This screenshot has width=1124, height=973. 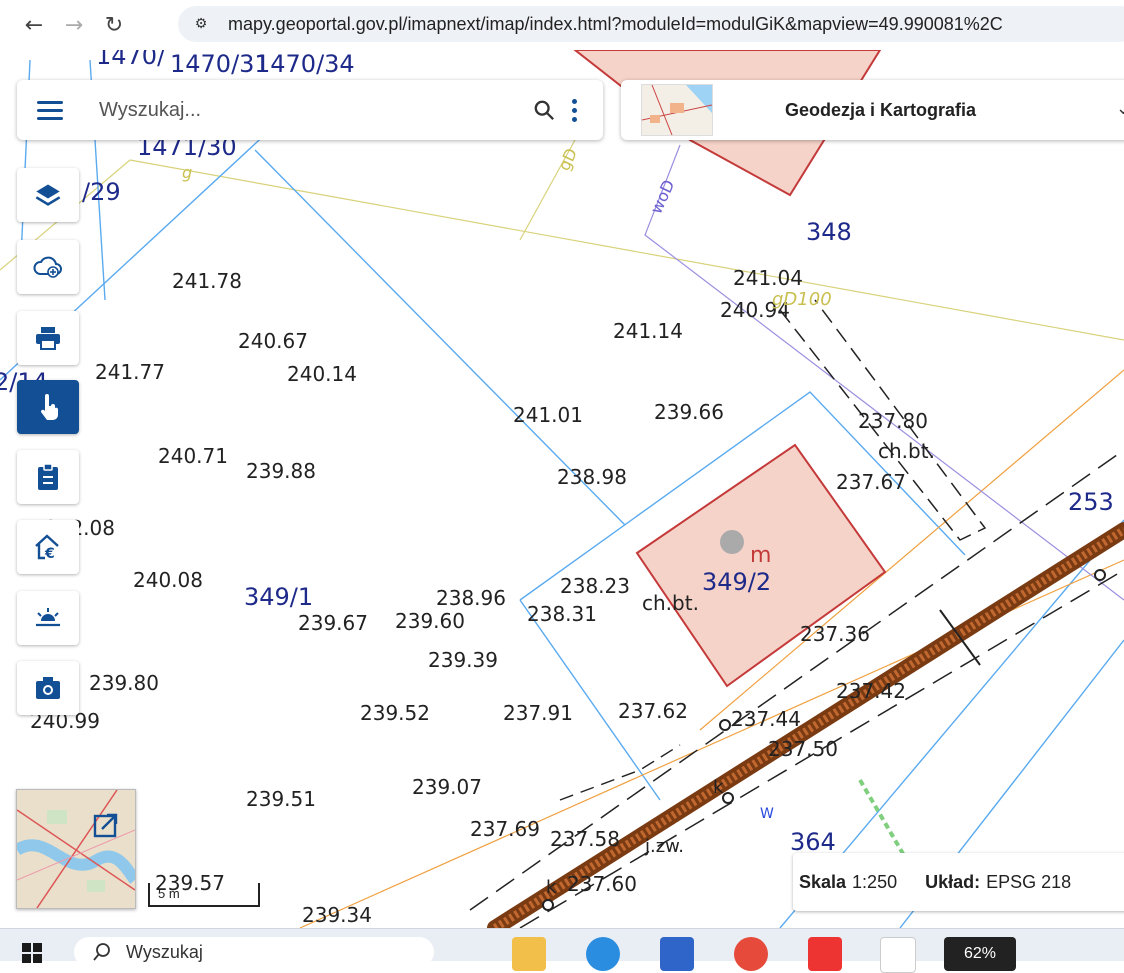 I want to click on height-label: 240.08, so click(x=168, y=580).